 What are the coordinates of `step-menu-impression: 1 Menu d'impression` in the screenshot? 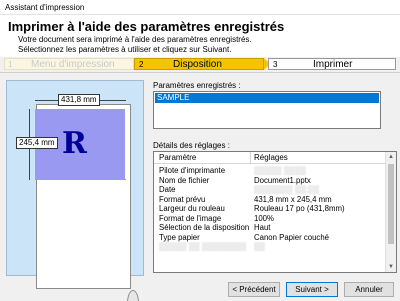 It's located at (69, 64).